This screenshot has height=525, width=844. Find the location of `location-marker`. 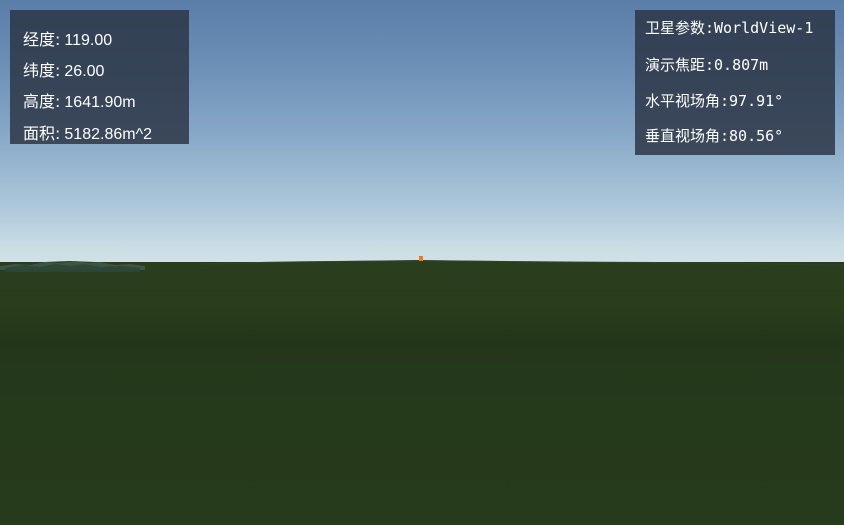

location-marker is located at coordinates (421, 258).